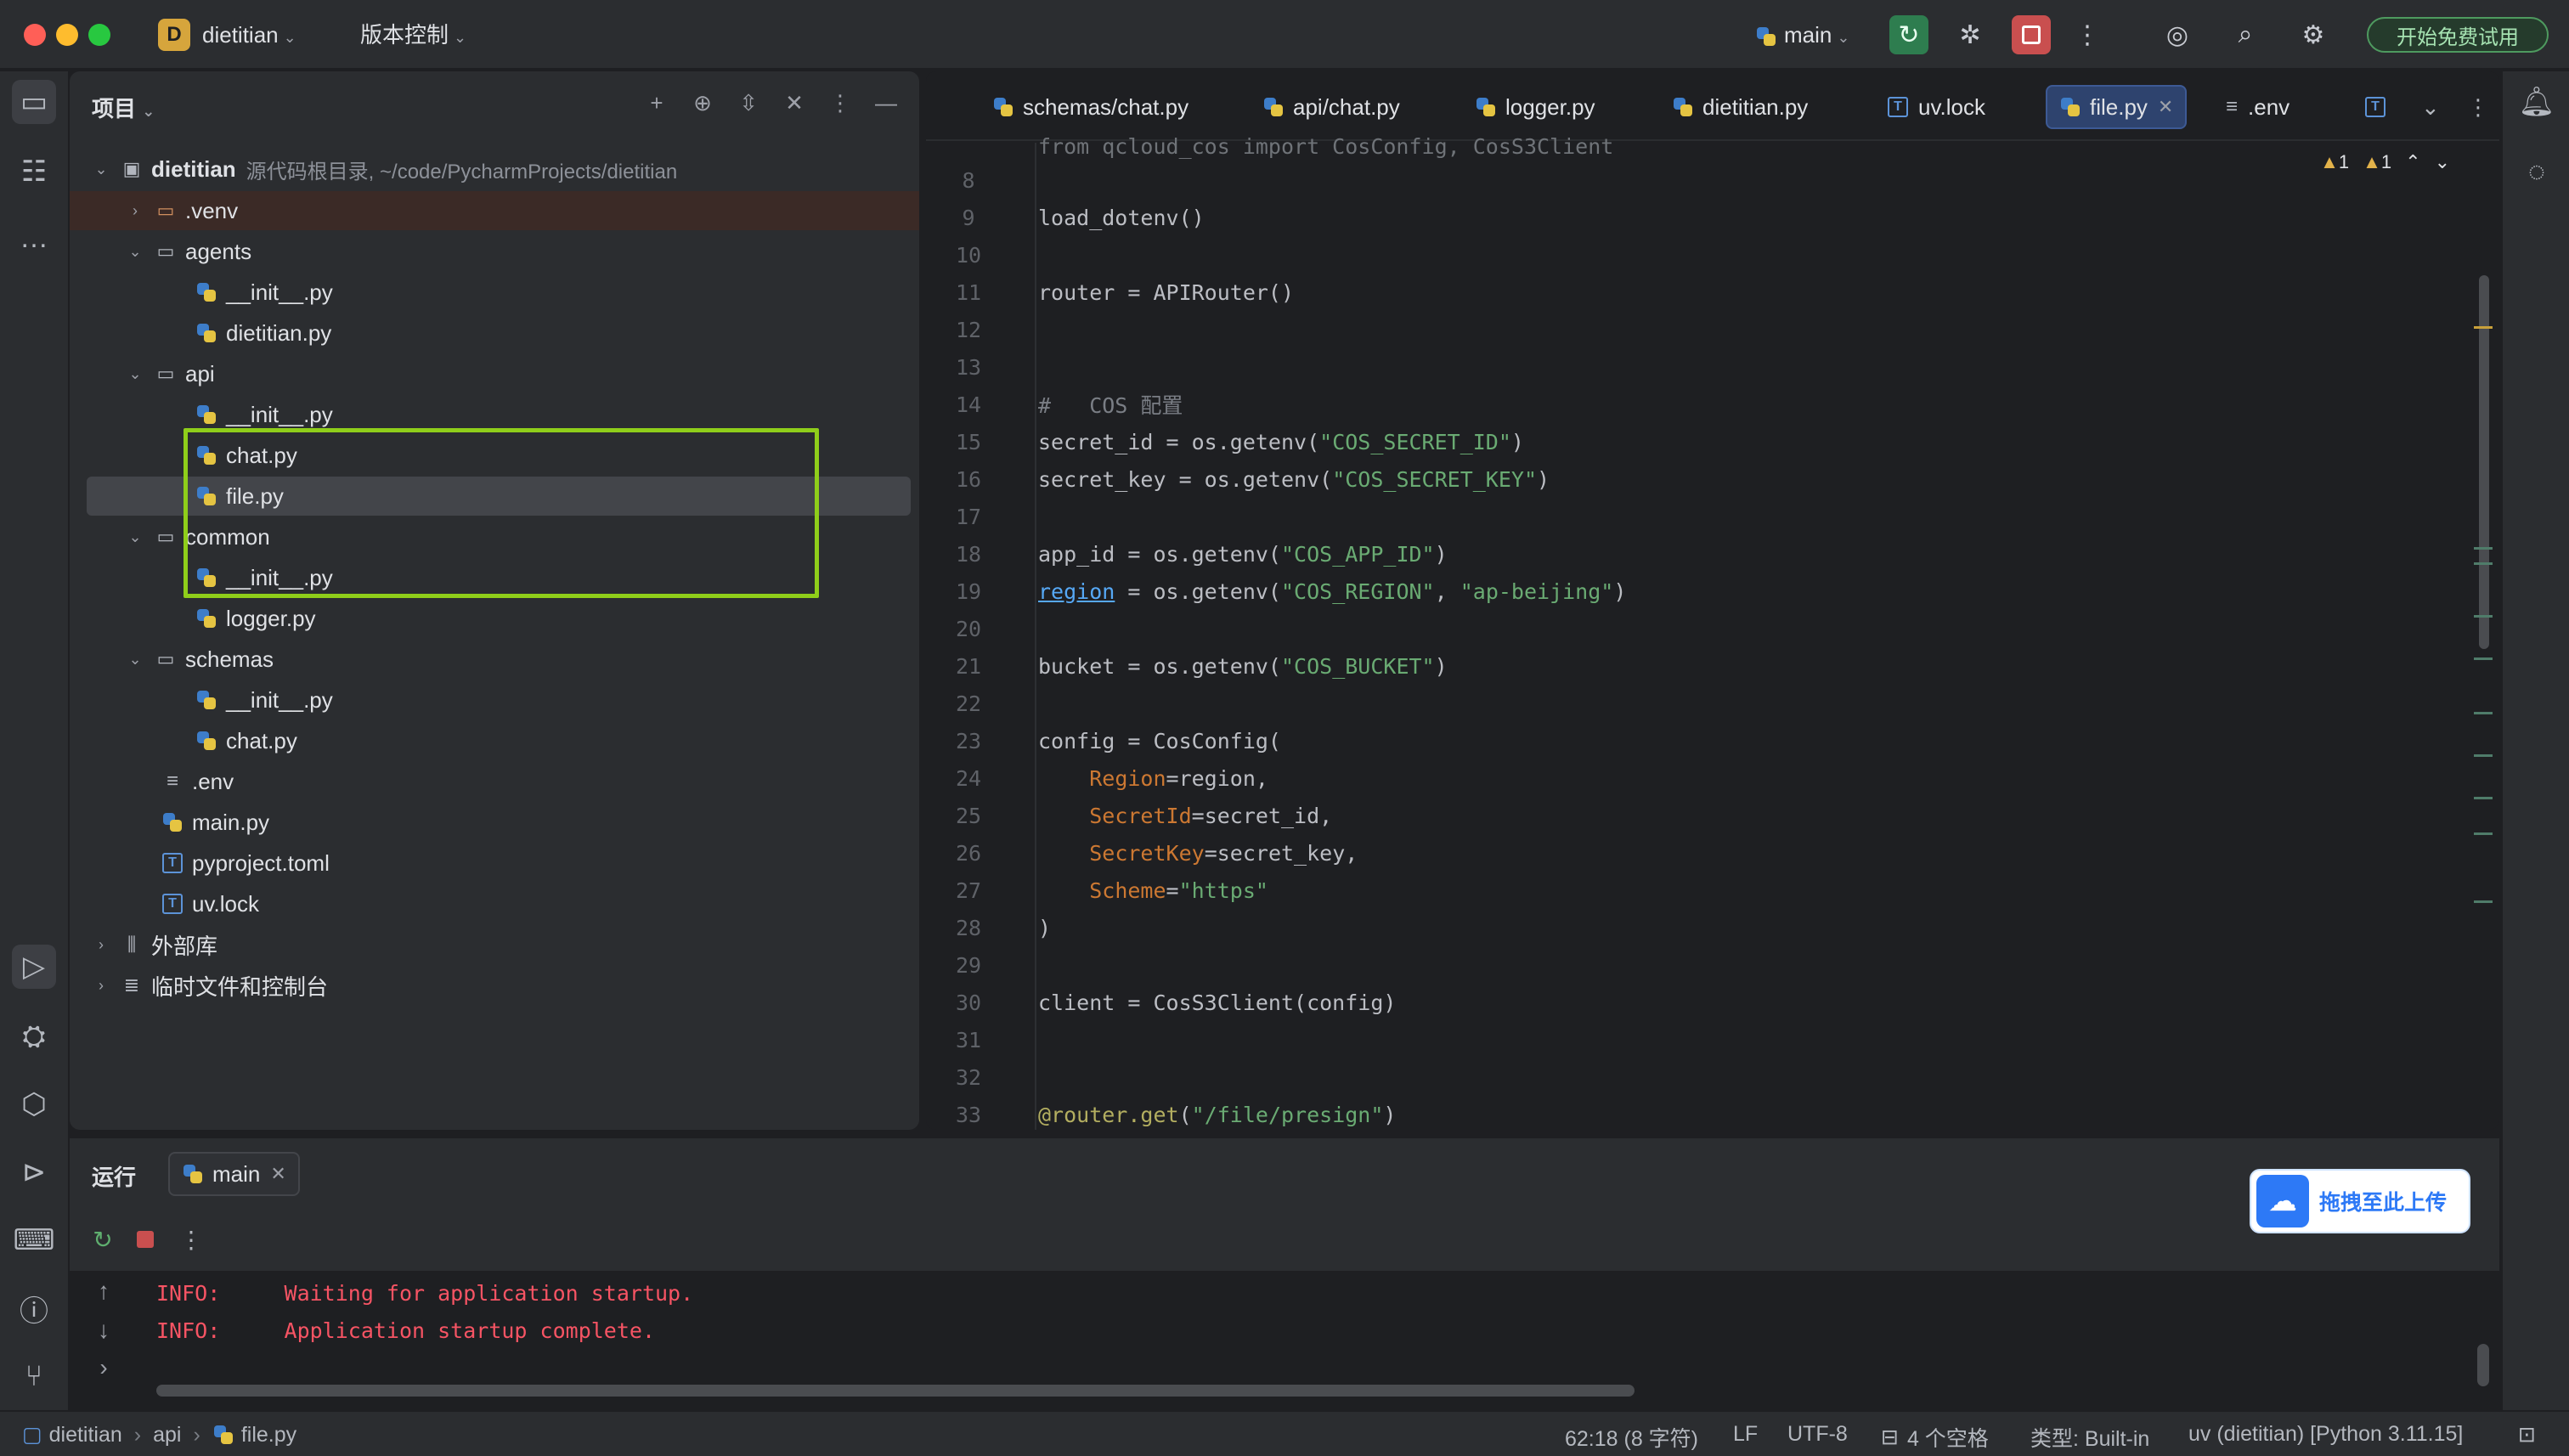 Image resolution: width=2569 pixels, height=1456 pixels. Describe the element at coordinates (1746, 1434) in the screenshot. I see `line-separator: LF` at that location.